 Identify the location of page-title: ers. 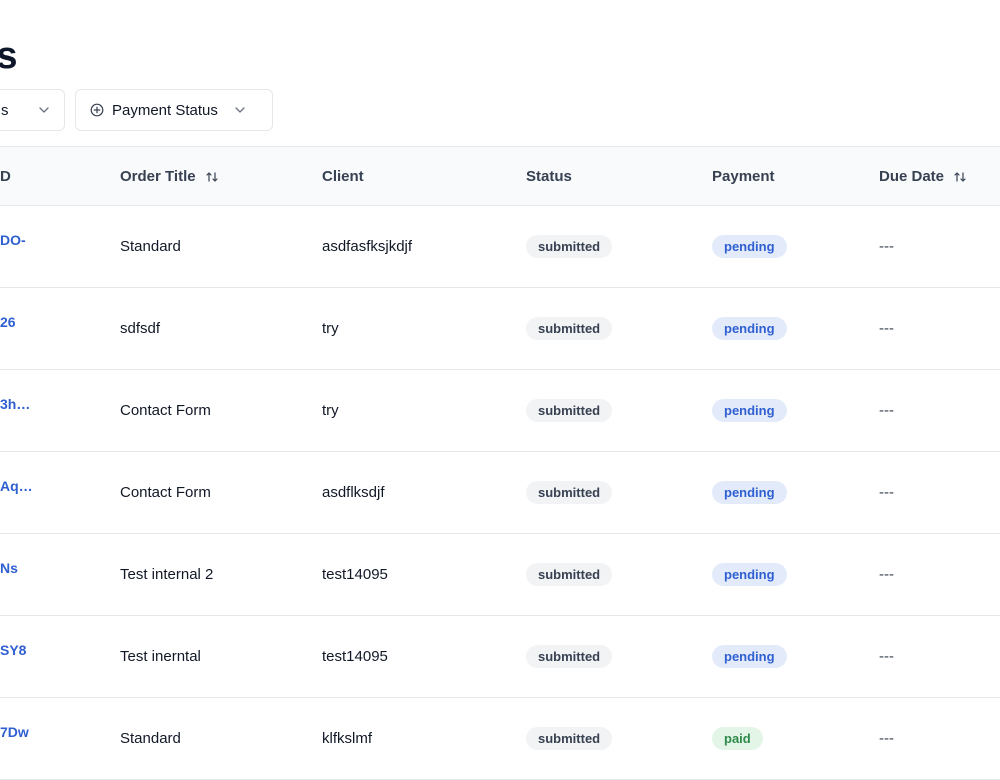
(9, 56).